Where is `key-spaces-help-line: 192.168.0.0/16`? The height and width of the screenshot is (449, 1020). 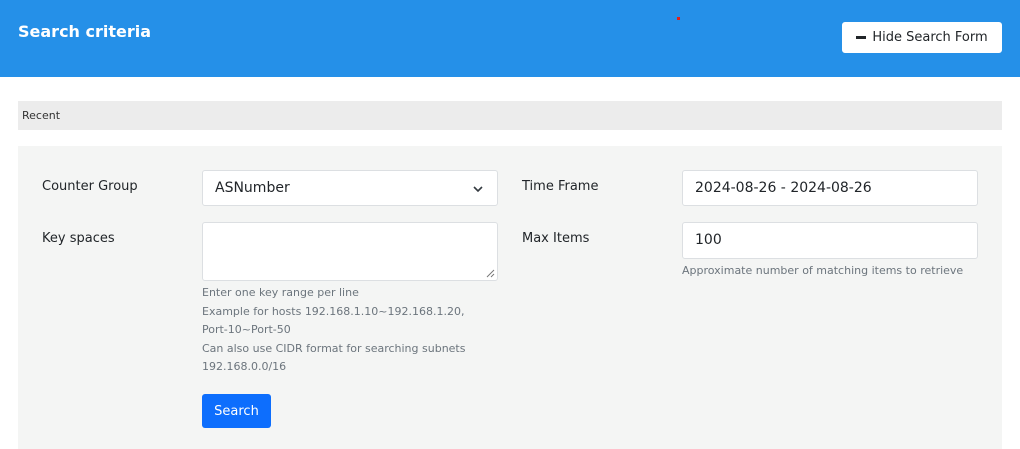
key-spaces-help-line: 192.168.0.0/16 is located at coordinates (244, 366).